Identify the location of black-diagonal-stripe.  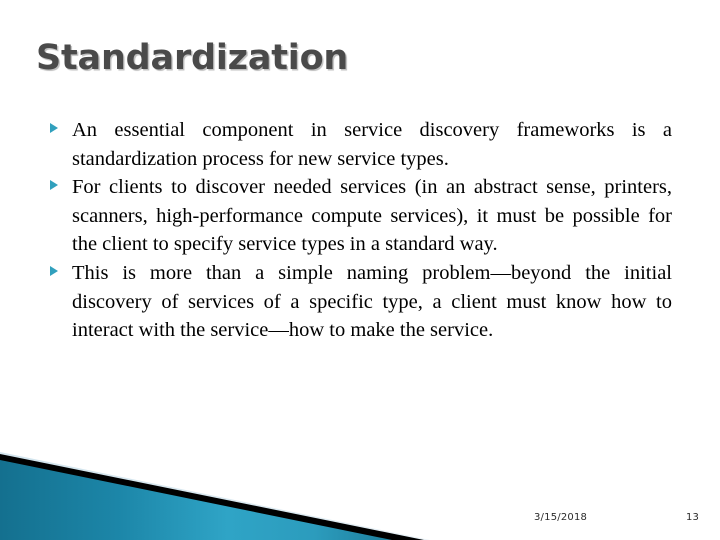
(212, 497).